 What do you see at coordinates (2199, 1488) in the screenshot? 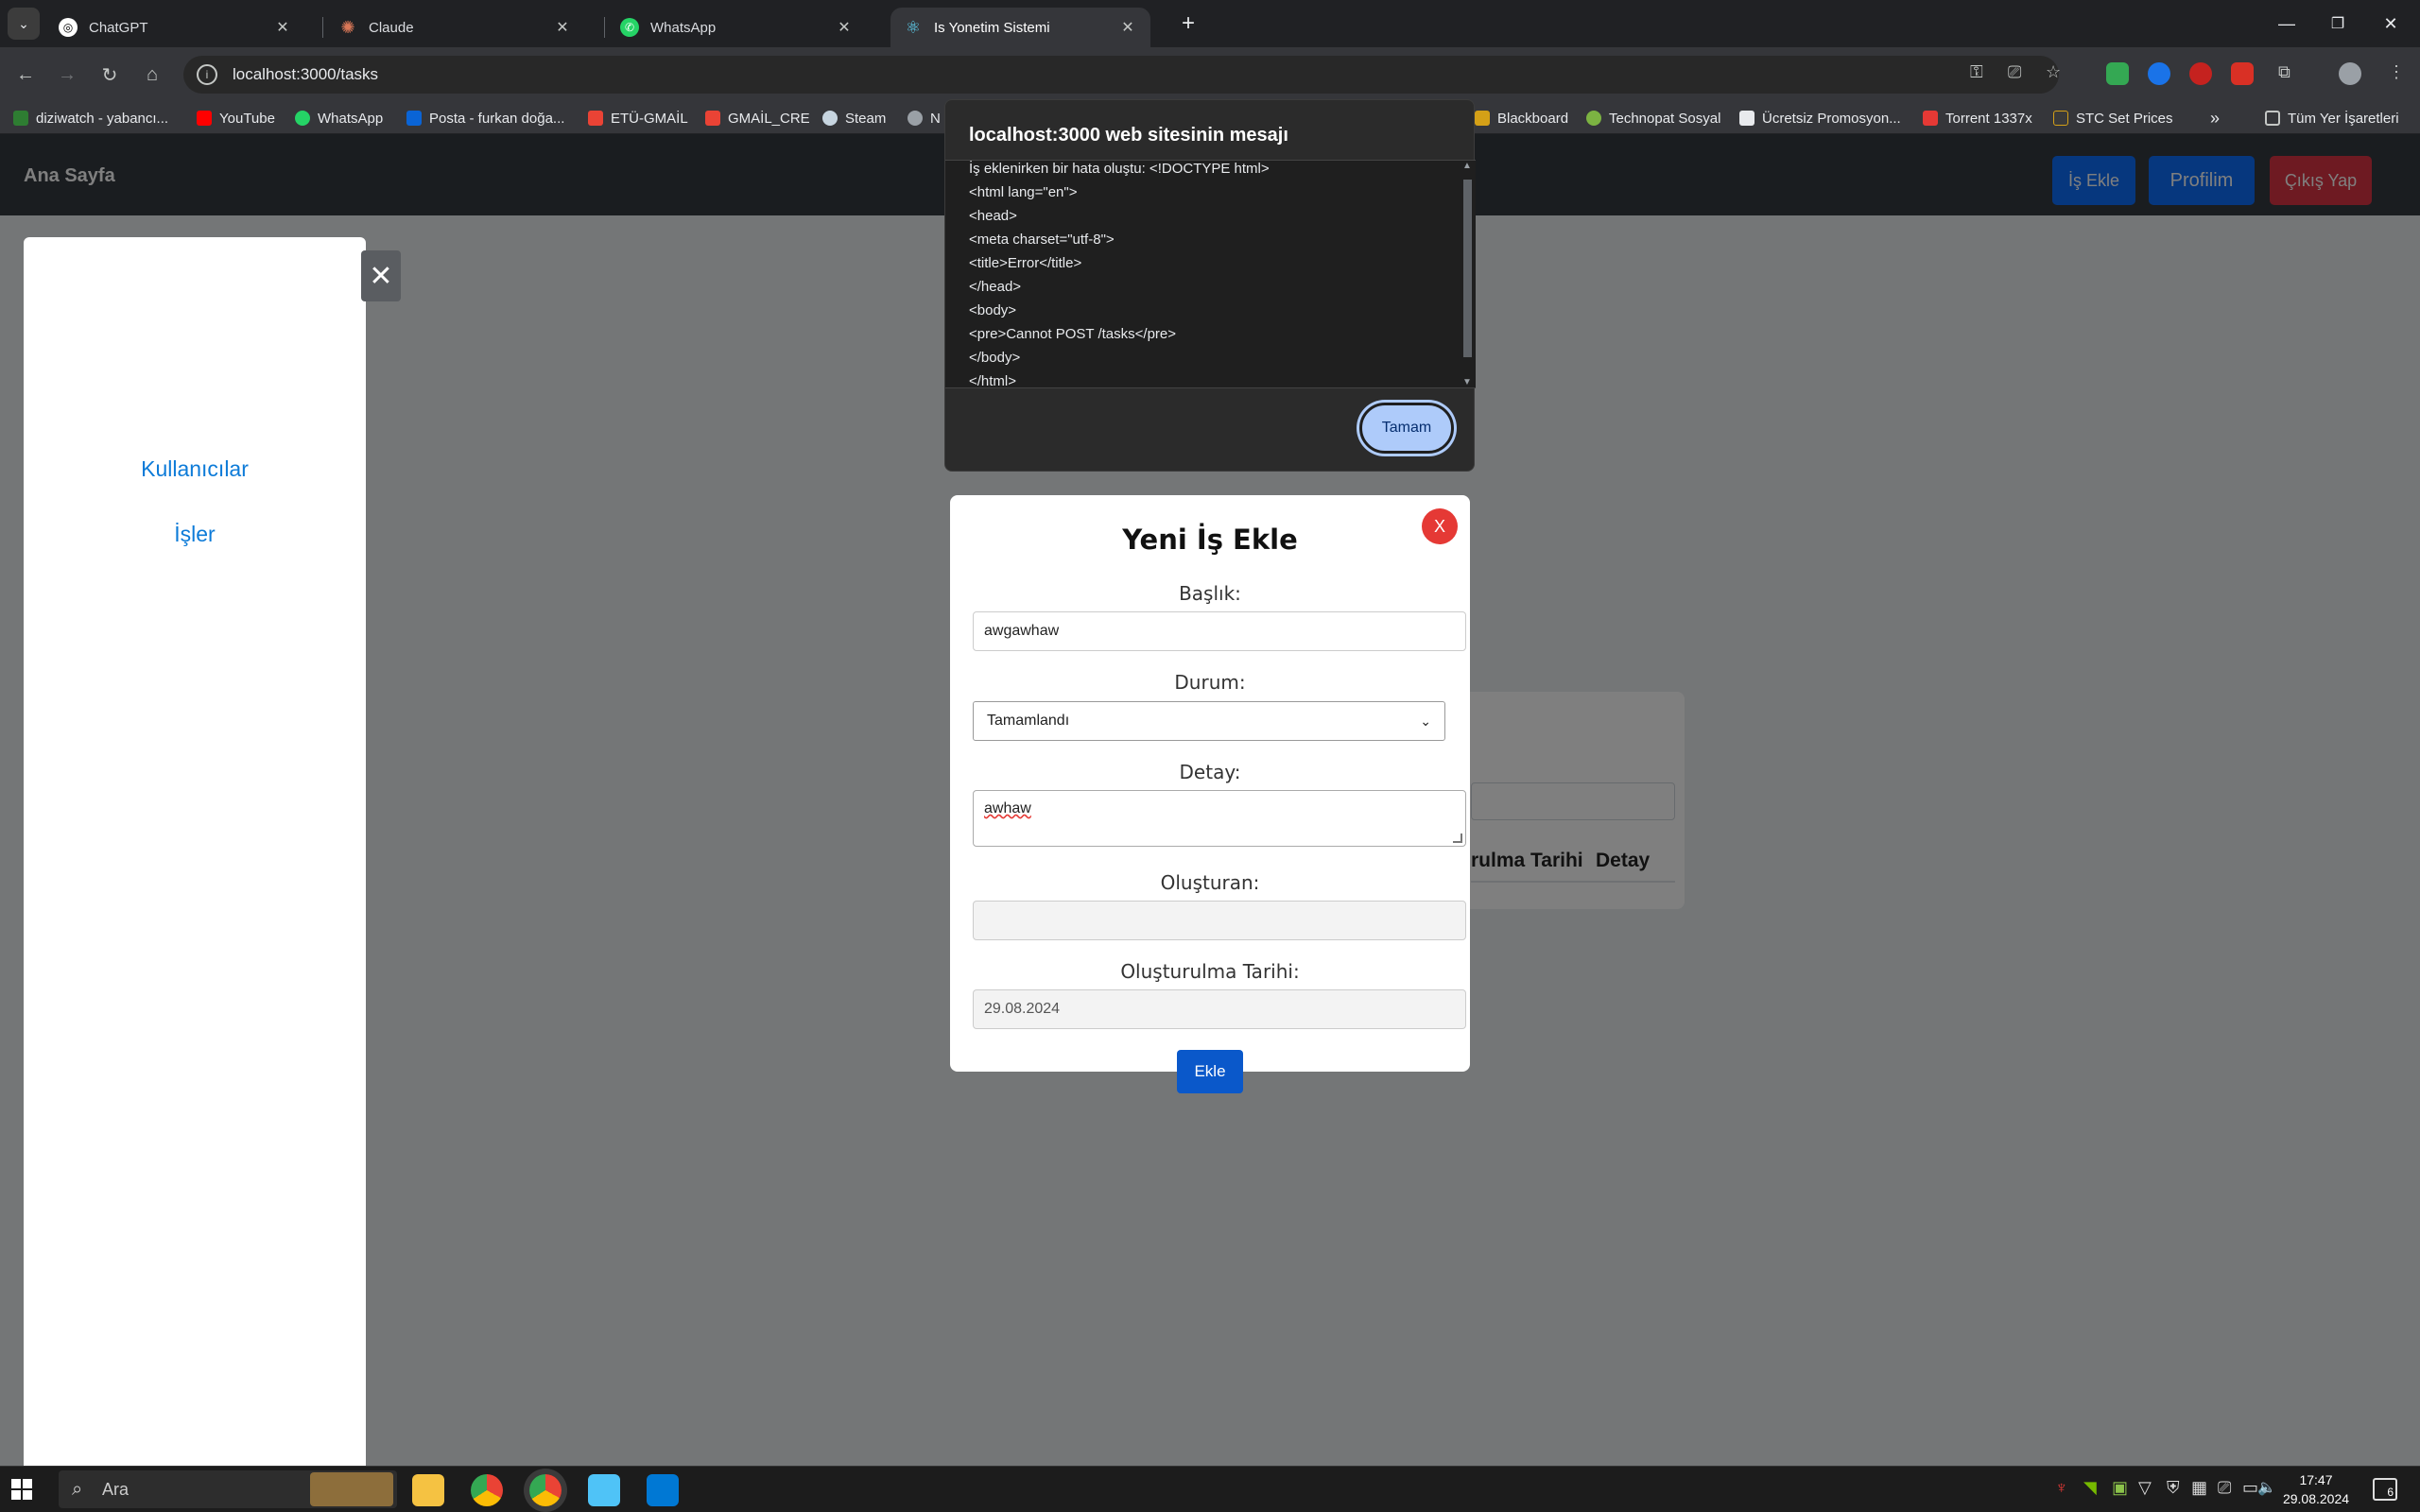
I see `tray-grid-icon: ▦` at bounding box center [2199, 1488].